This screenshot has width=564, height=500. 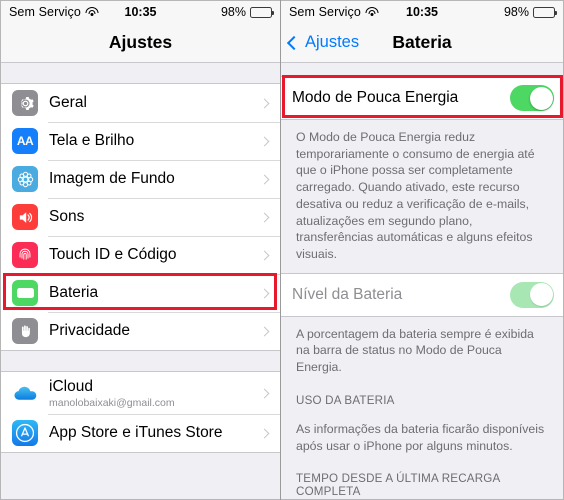 I want to click on low-power-mode-row: Modo de Pouca Energia, so click(x=422, y=98).